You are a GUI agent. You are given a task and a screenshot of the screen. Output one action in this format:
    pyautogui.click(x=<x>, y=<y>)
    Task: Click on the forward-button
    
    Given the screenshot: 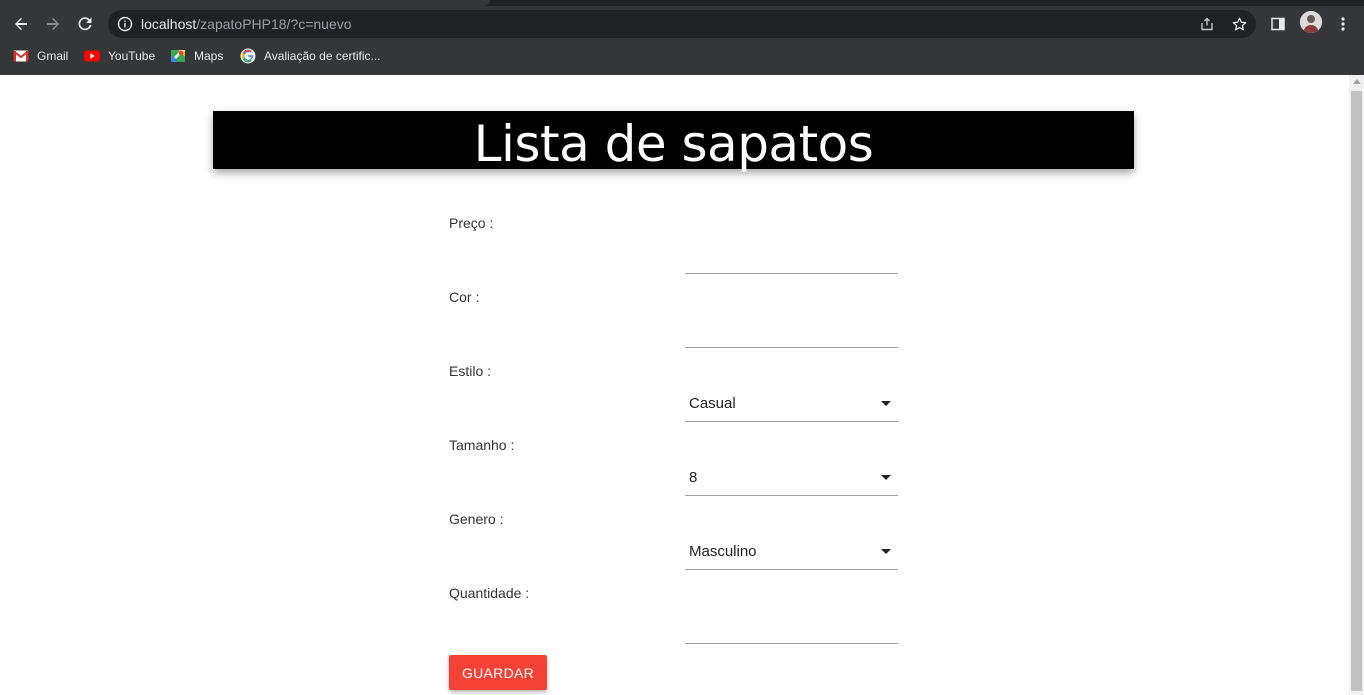 What is the action you would take?
    pyautogui.click(x=53, y=24)
    